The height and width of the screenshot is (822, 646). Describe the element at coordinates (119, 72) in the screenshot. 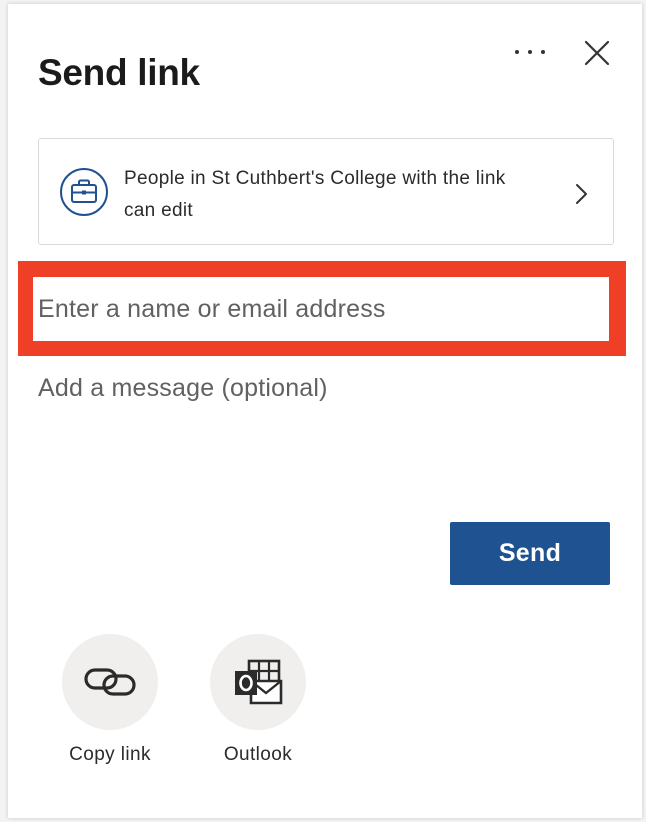

I see `dialog-title: Send link` at that location.